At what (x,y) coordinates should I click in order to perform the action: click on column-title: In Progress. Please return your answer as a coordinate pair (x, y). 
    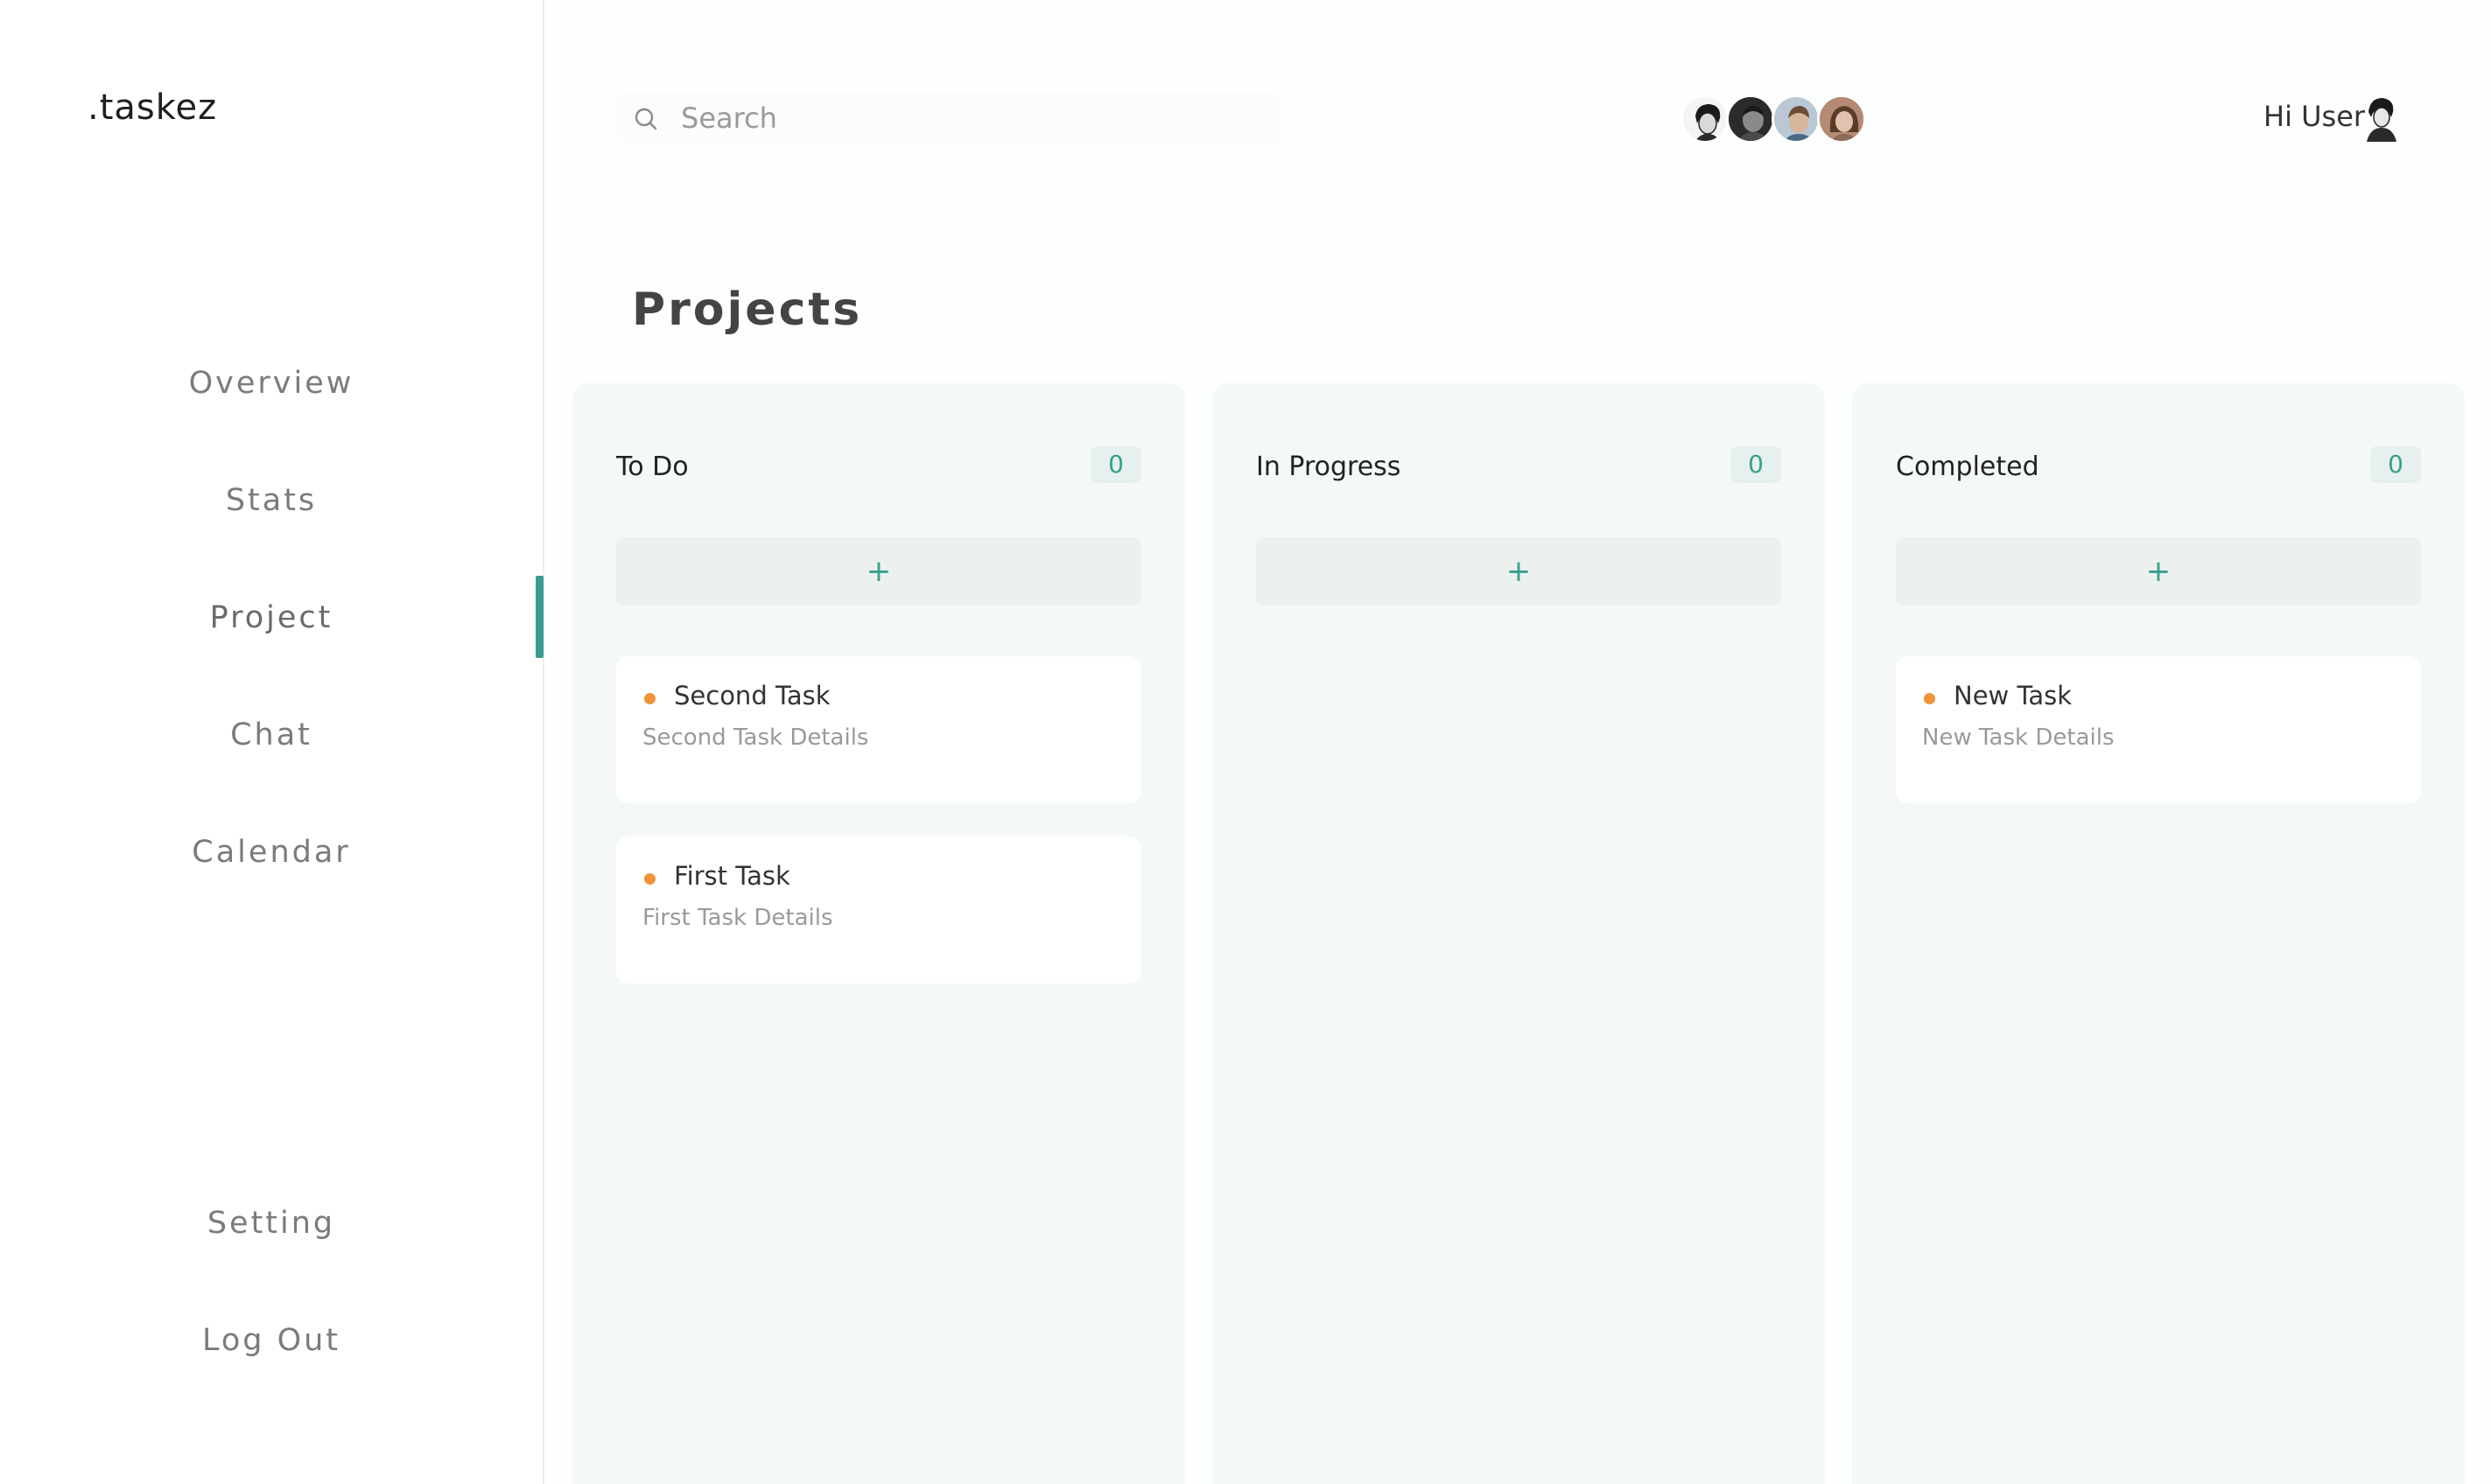
    Looking at the image, I should click on (1328, 467).